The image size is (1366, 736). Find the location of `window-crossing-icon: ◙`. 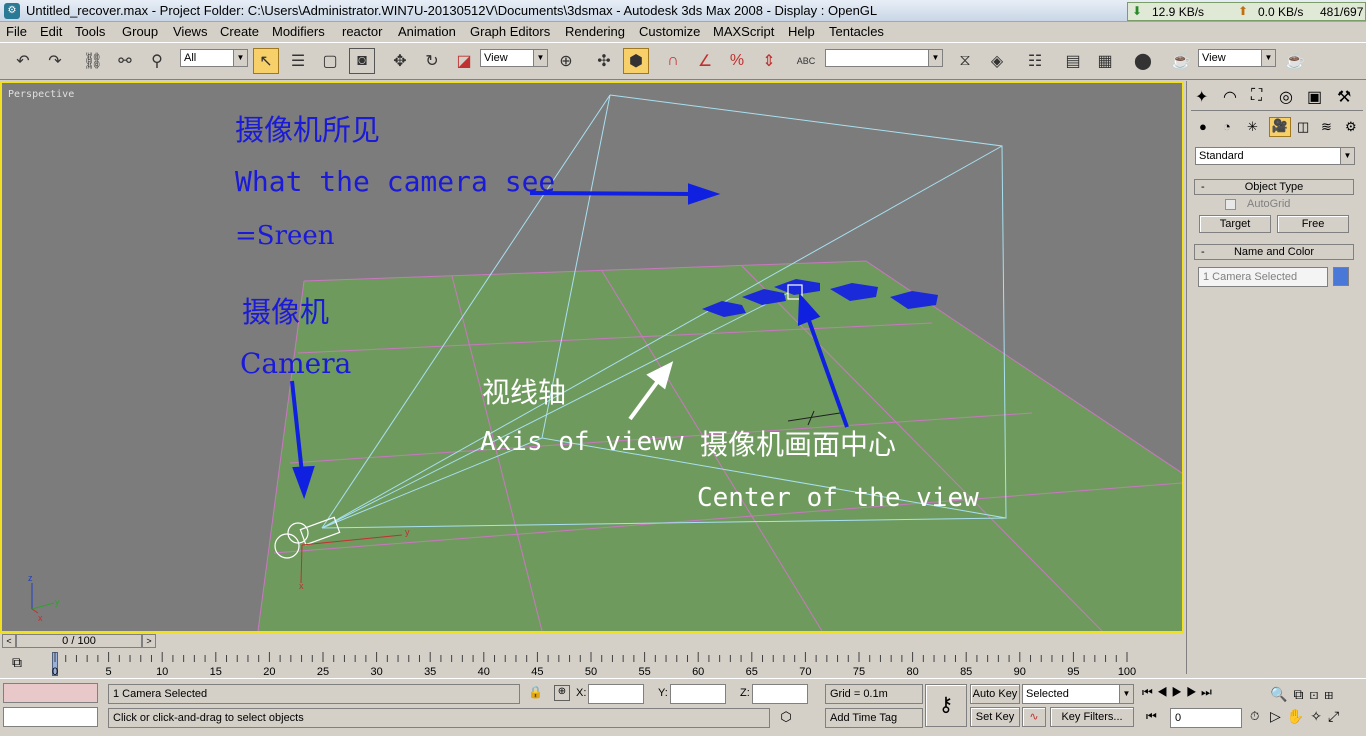

window-crossing-icon: ◙ is located at coordinates (362, 61).